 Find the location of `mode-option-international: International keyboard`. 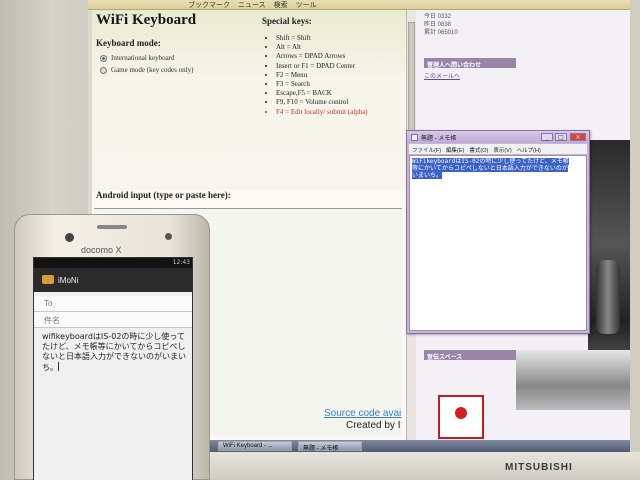

mode-option-international: International keyboard is located at coordinates (137, 58).